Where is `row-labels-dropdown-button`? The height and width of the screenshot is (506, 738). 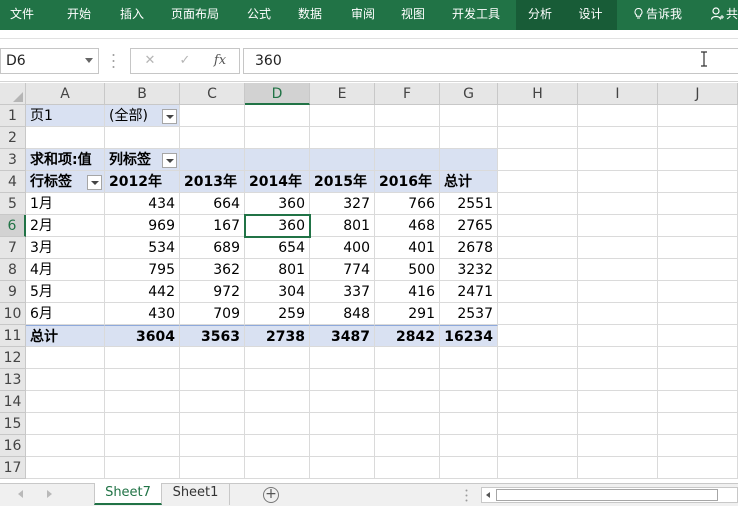 row-labels-dropdown-button is located at coordinates (94, 182).